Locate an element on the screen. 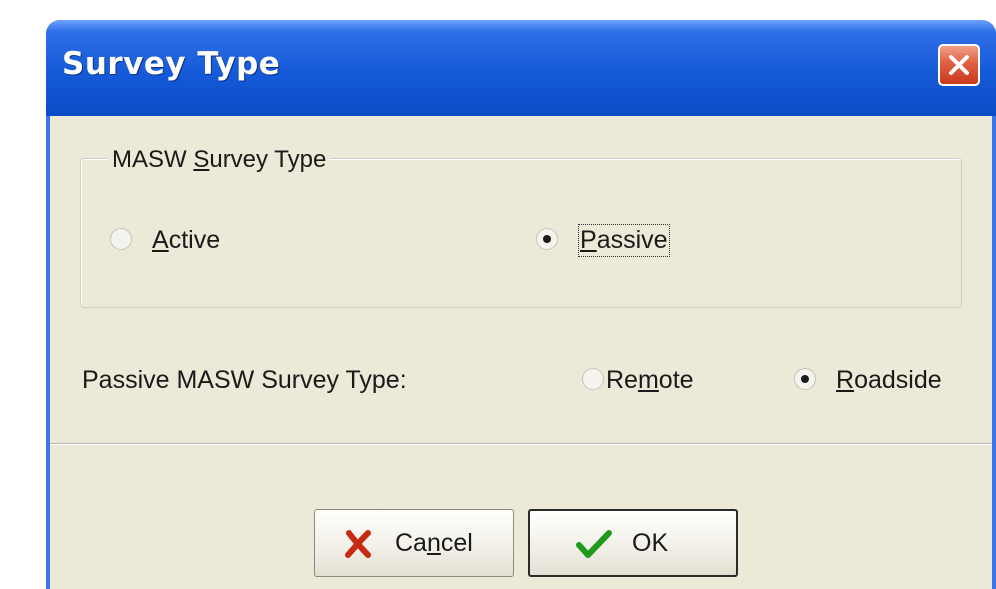  roadside-radio-label: Roadside is located at coordinates (889, 380).